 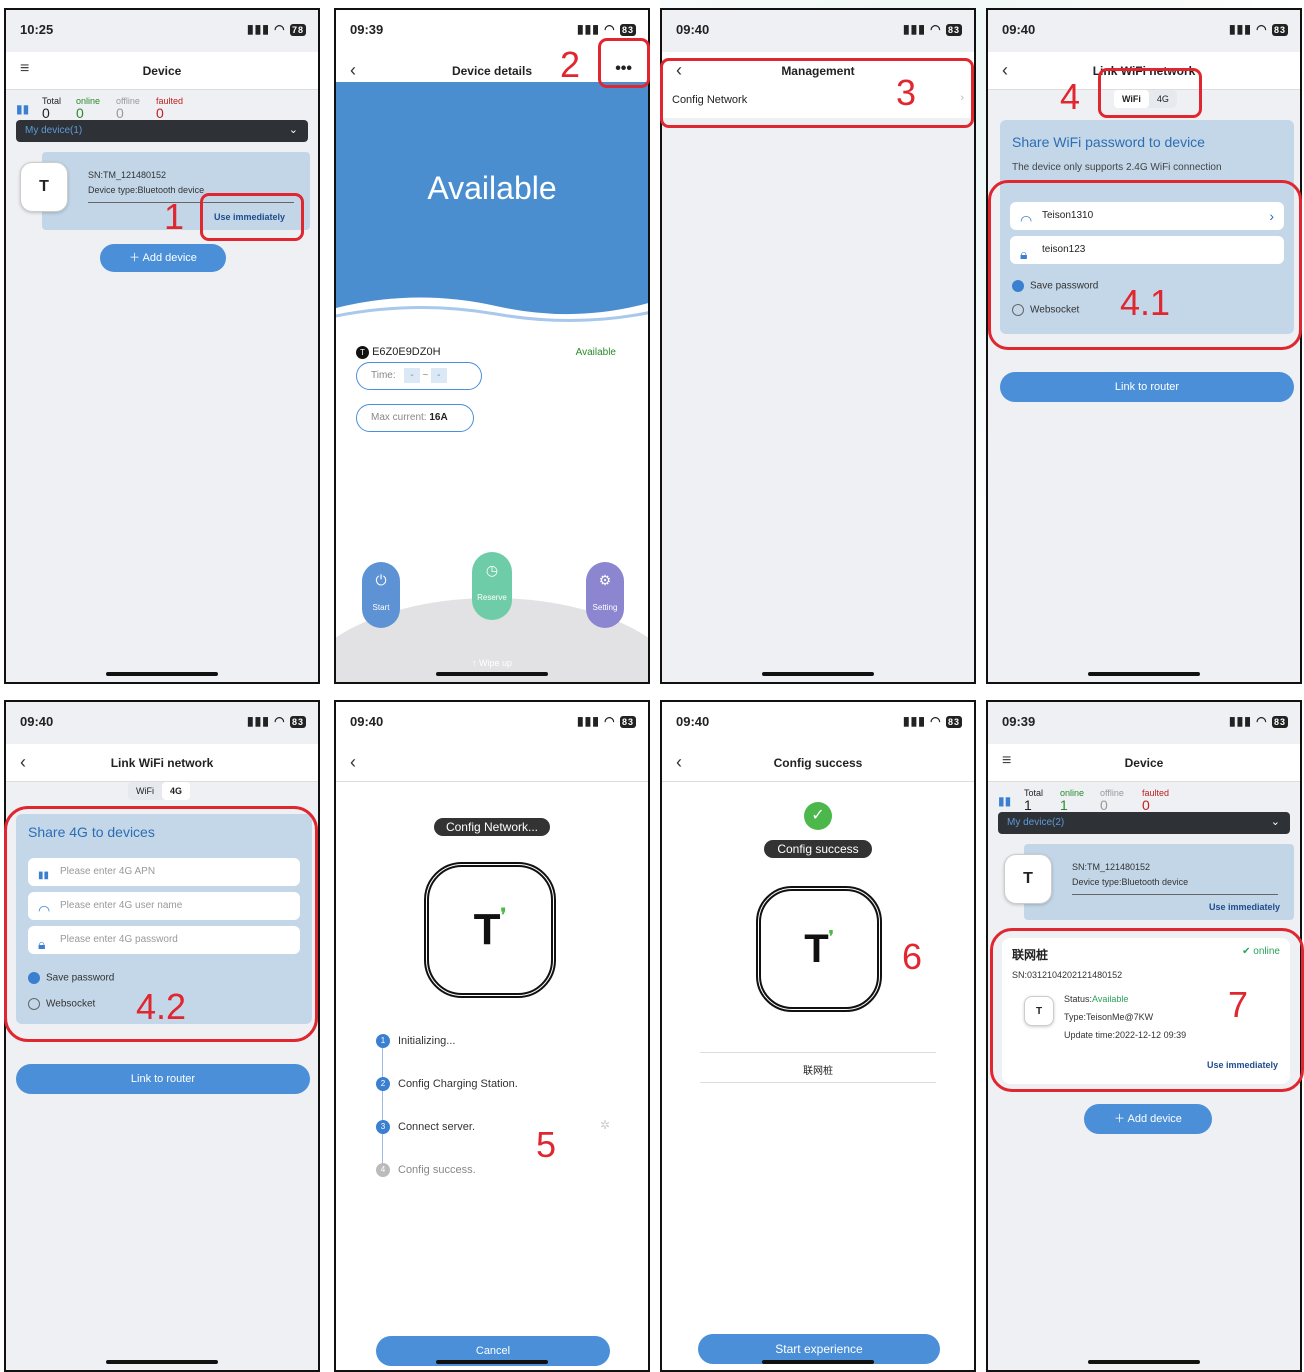 What do you see at coordinates (293, 130) in the screenshot?
I see `chevron-down-icon: ⌄` at bounding box center [293, 130].